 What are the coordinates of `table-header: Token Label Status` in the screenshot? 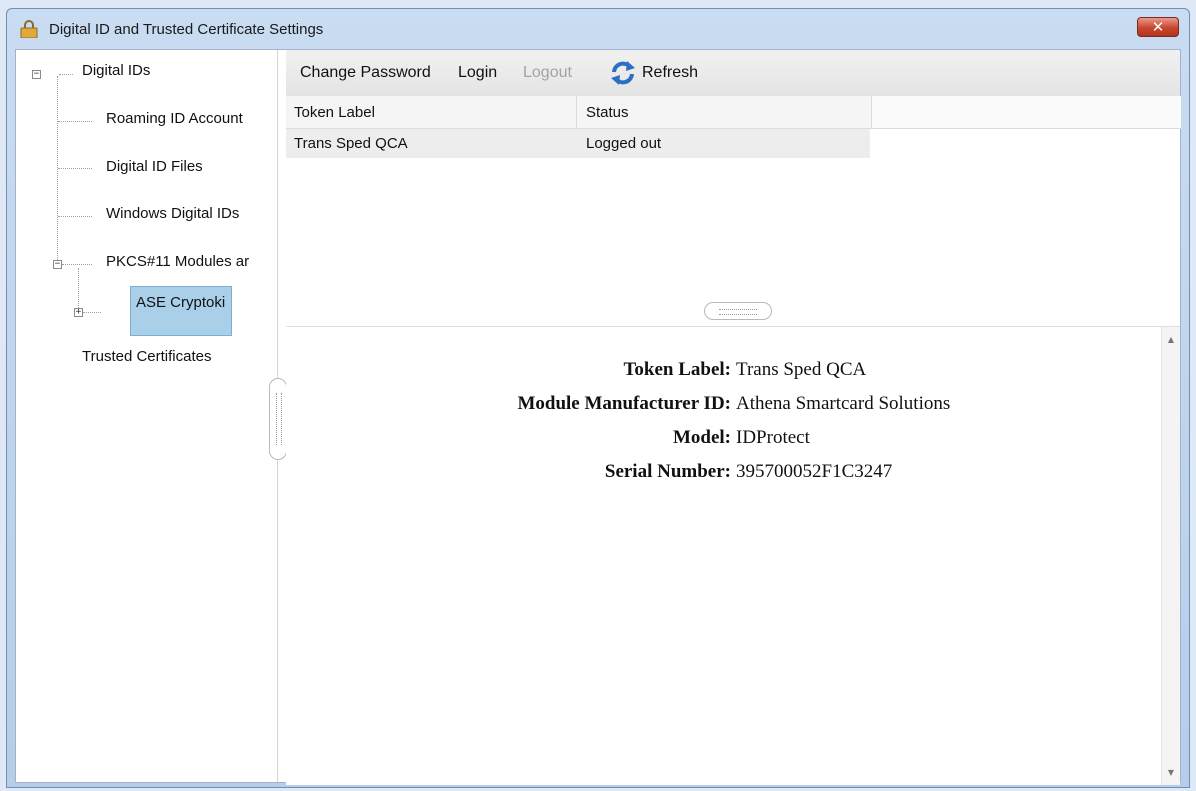 It's located at (733, 112).